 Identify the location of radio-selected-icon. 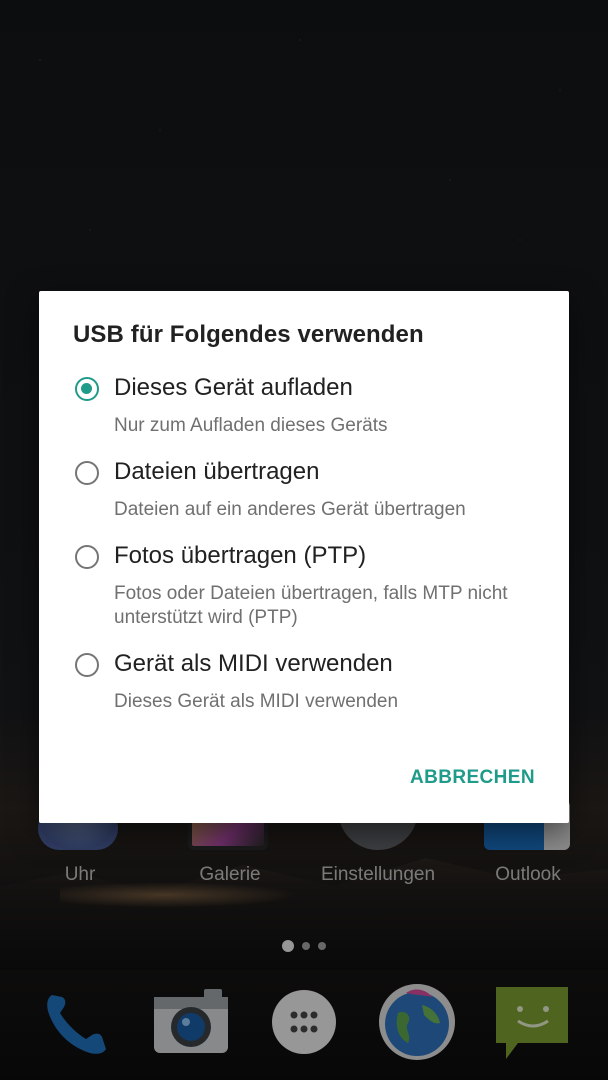
(87, 389).